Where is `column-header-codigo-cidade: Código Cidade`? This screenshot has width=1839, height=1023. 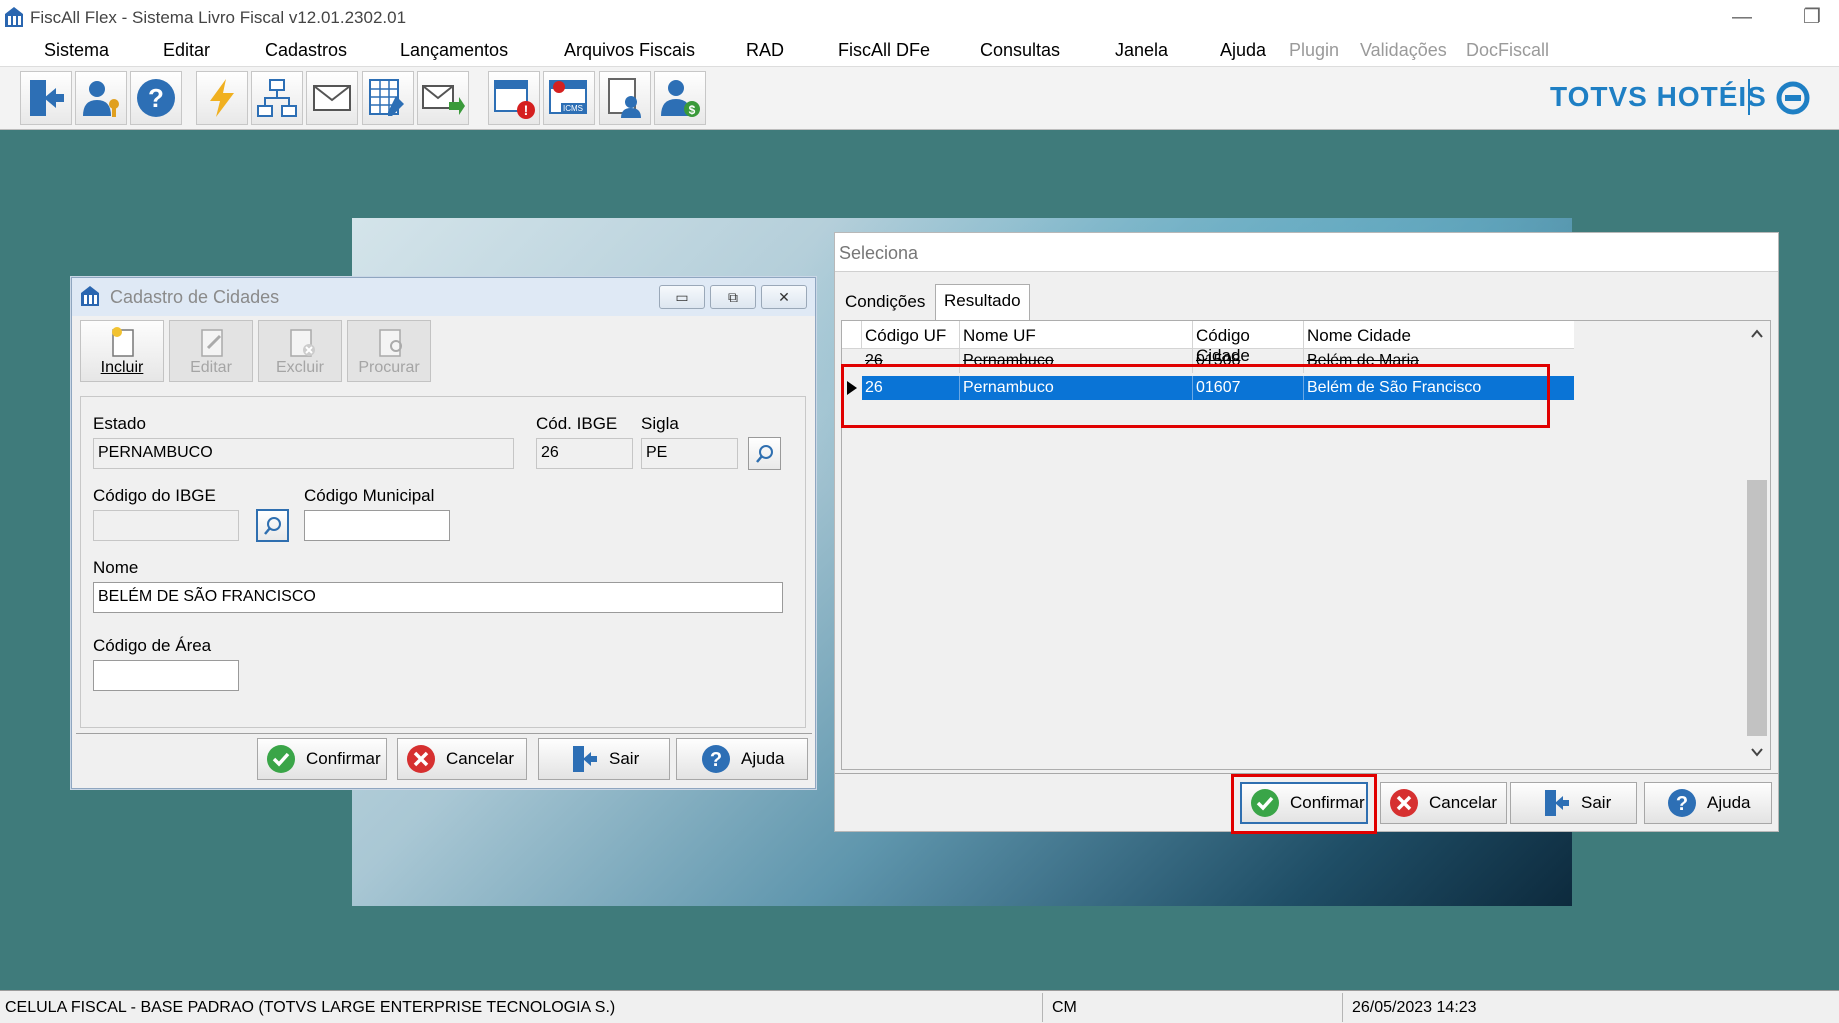
column-header-codigo-cidade: Código Cidade is located at coordinates (1248, 343).